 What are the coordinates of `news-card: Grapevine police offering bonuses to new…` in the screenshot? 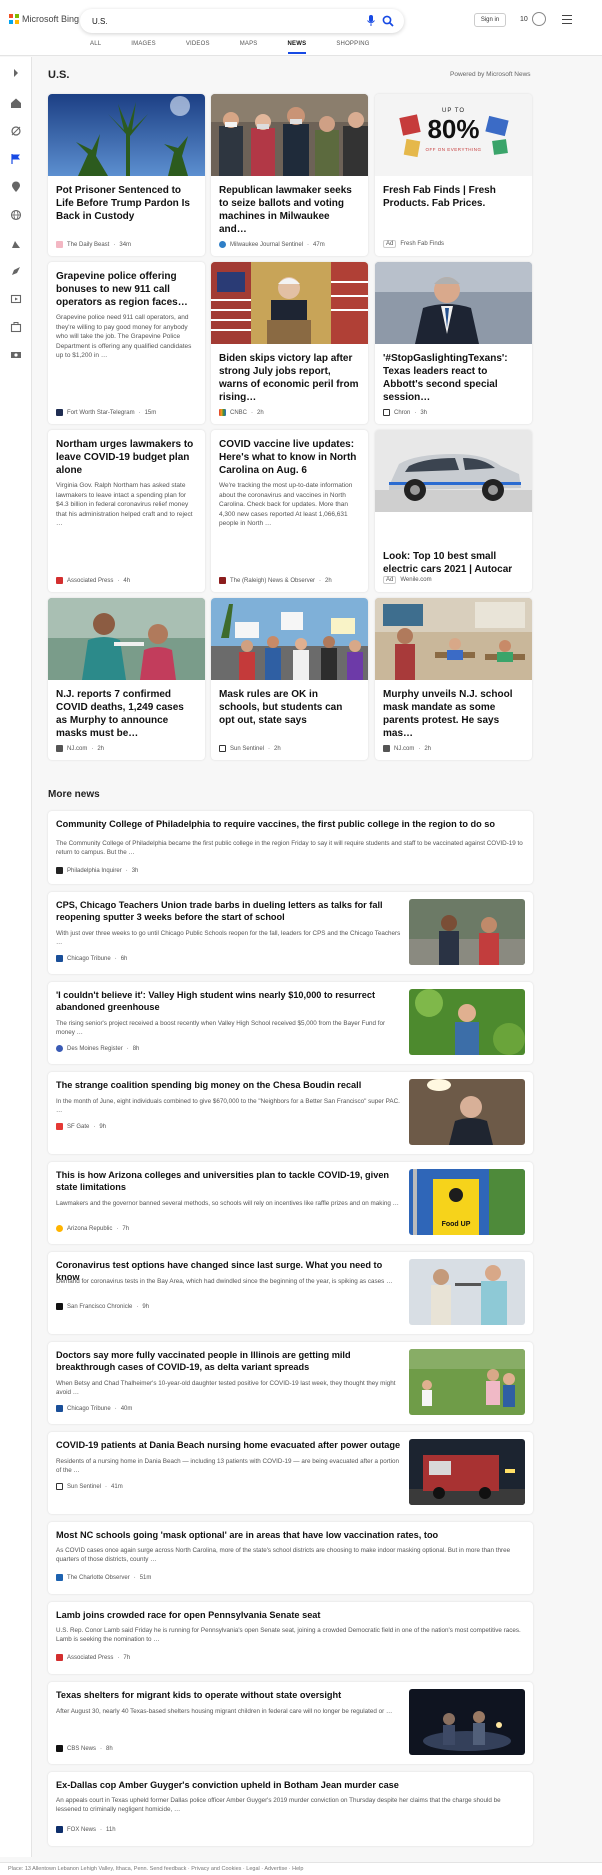 It's located at (126, 343).